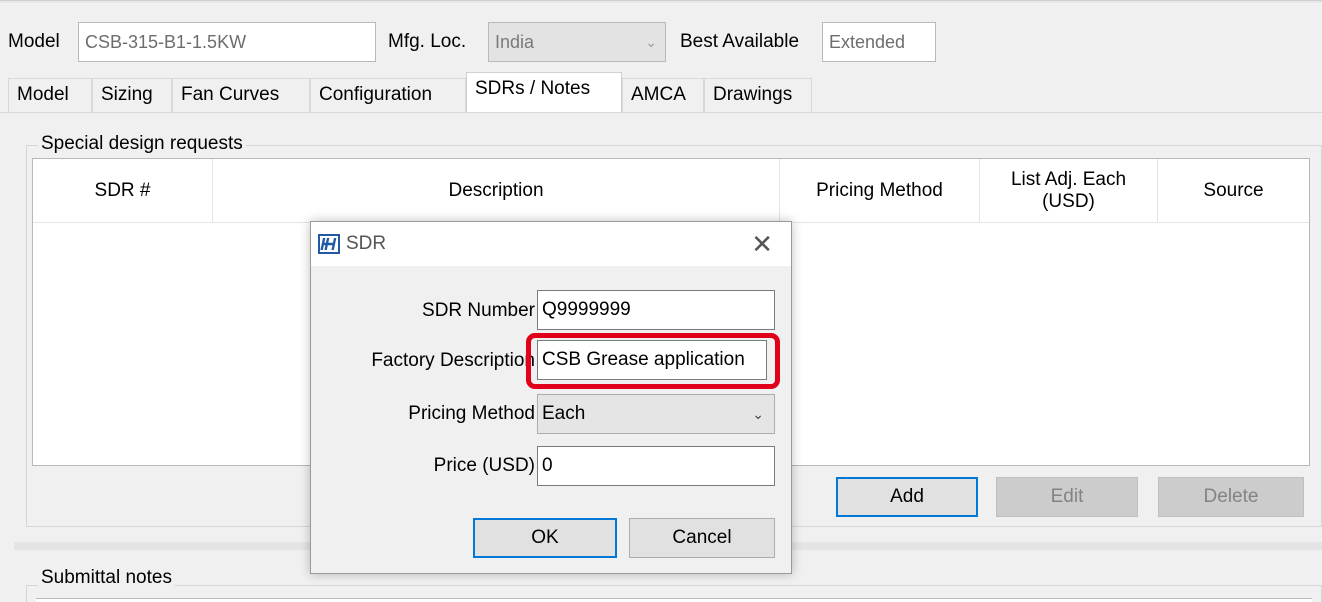 The height and width of the screenshot is (602, 1322). I want to click on close-icon: ✕, so click(762, 244).